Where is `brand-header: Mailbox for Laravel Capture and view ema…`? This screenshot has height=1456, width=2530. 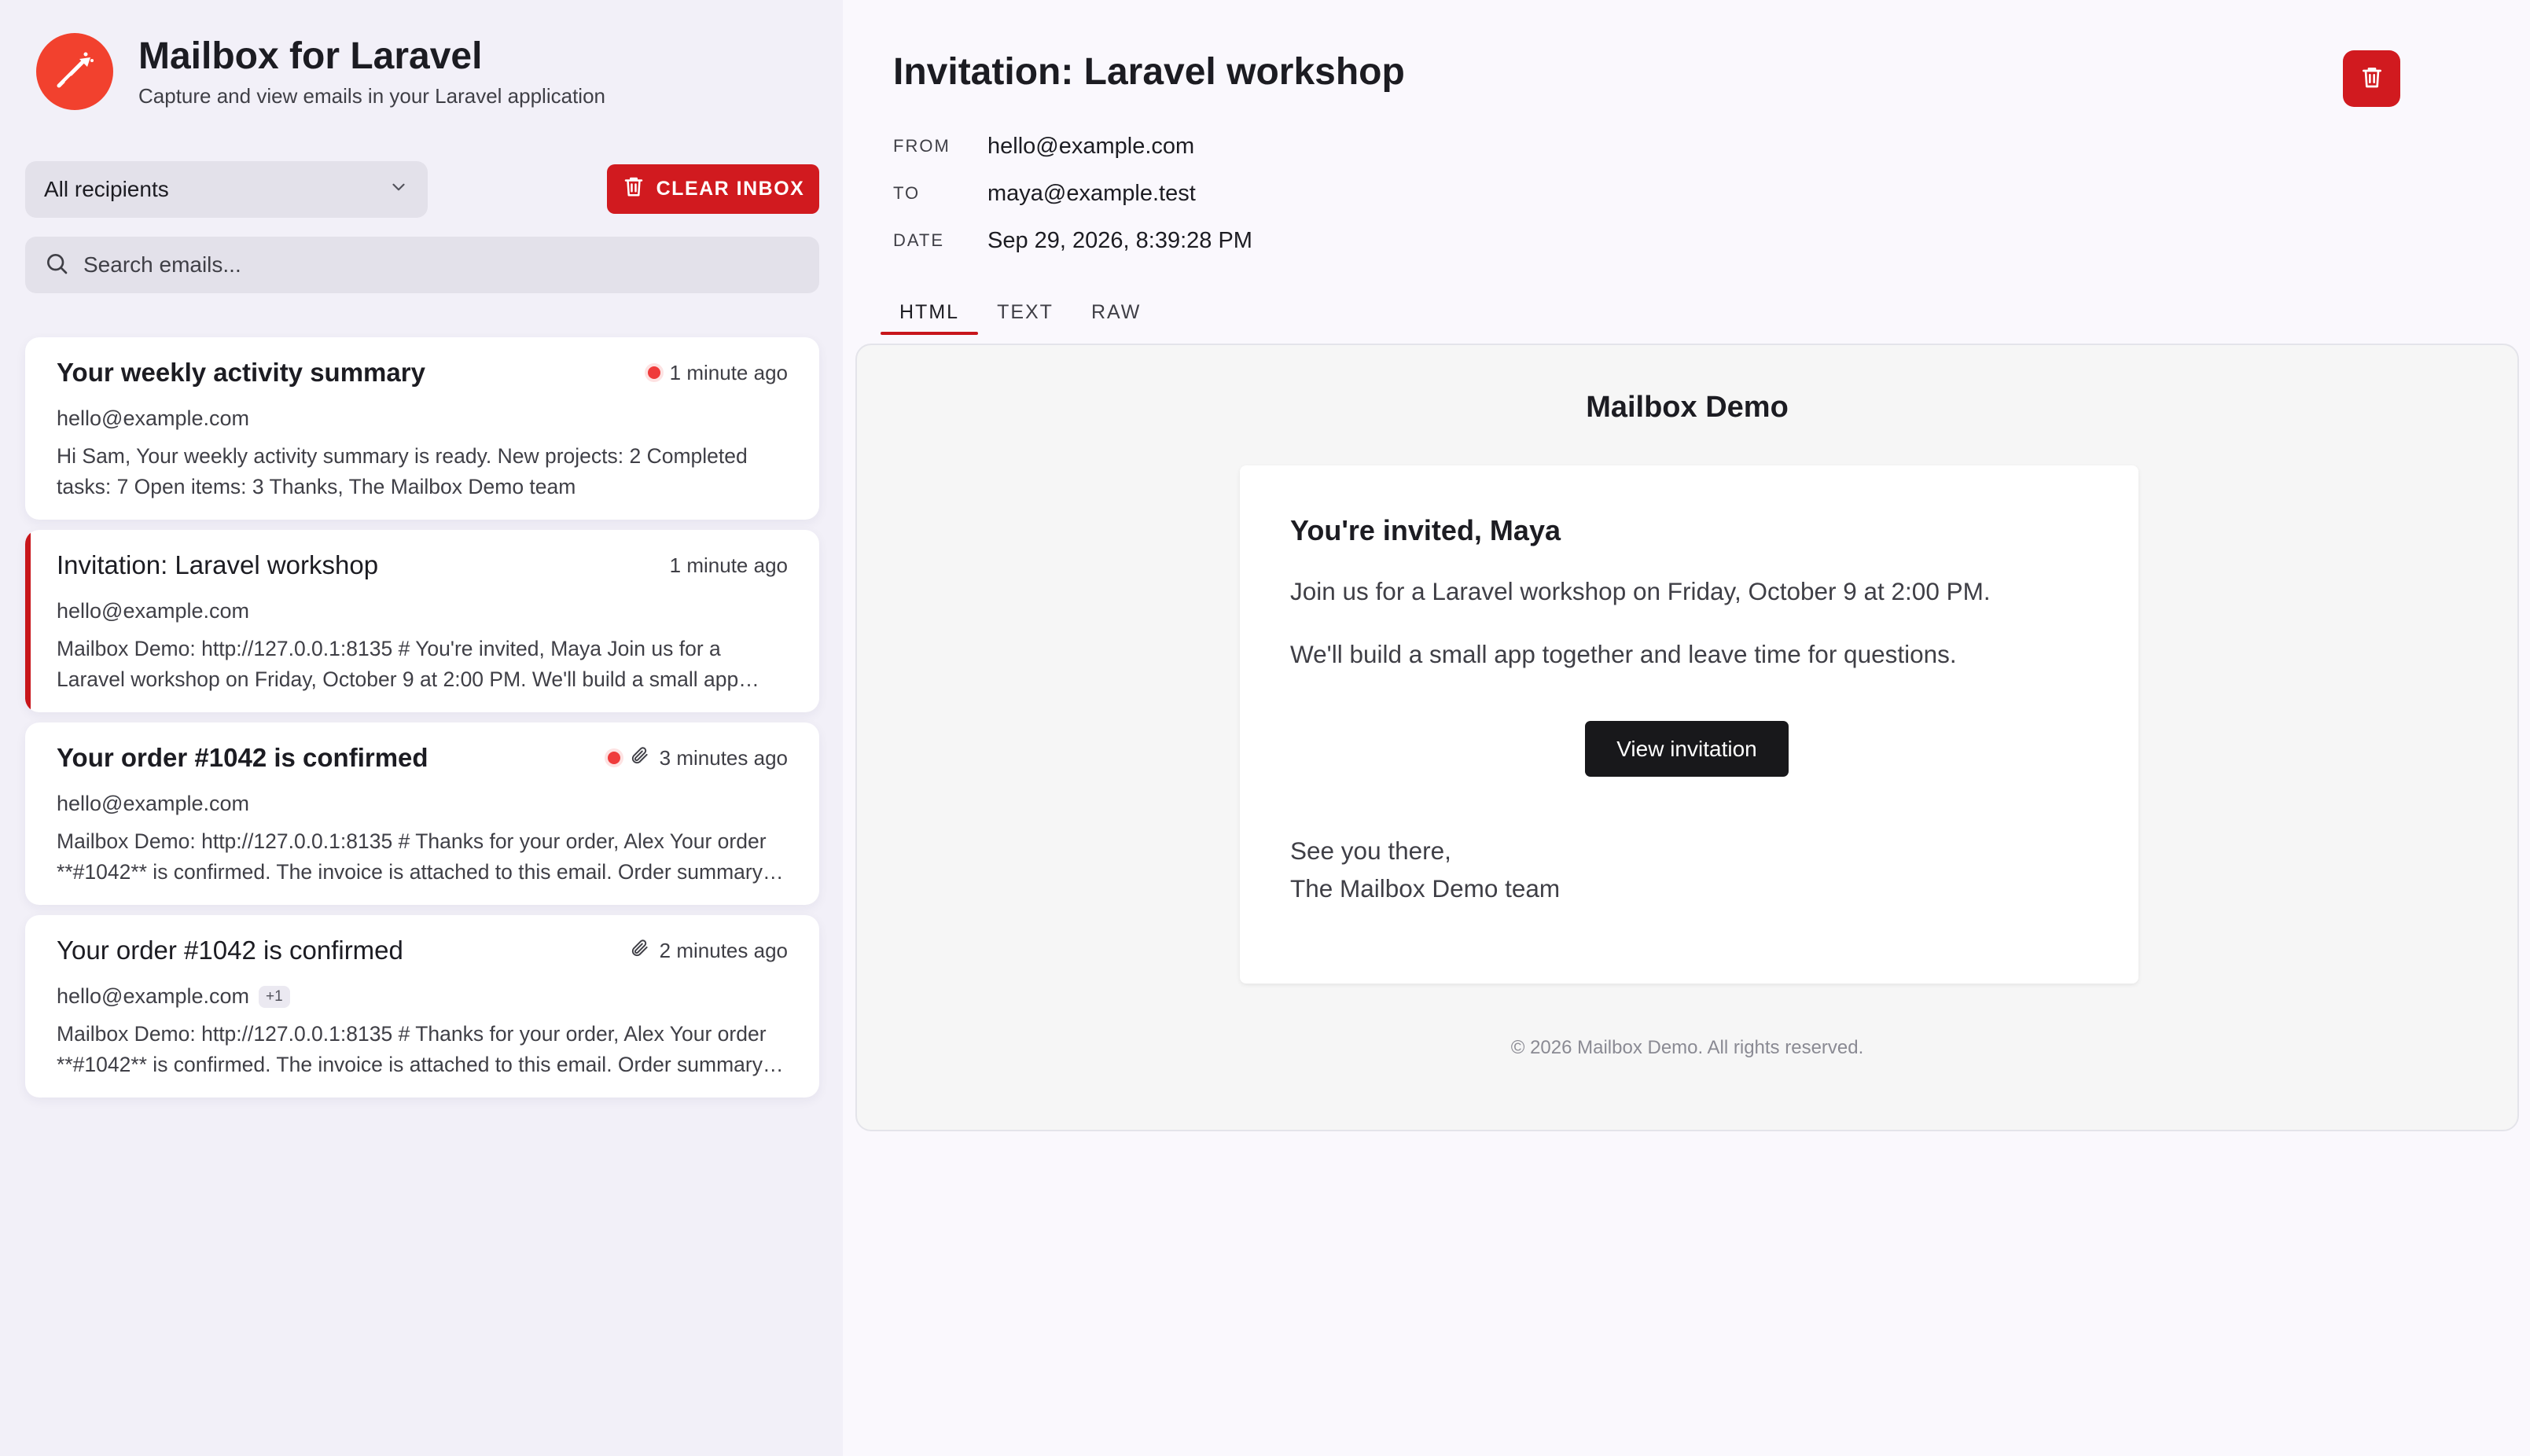 brand-header: Mailbox for Laravel Capture and view ema… is located at coordinates (320, 71).